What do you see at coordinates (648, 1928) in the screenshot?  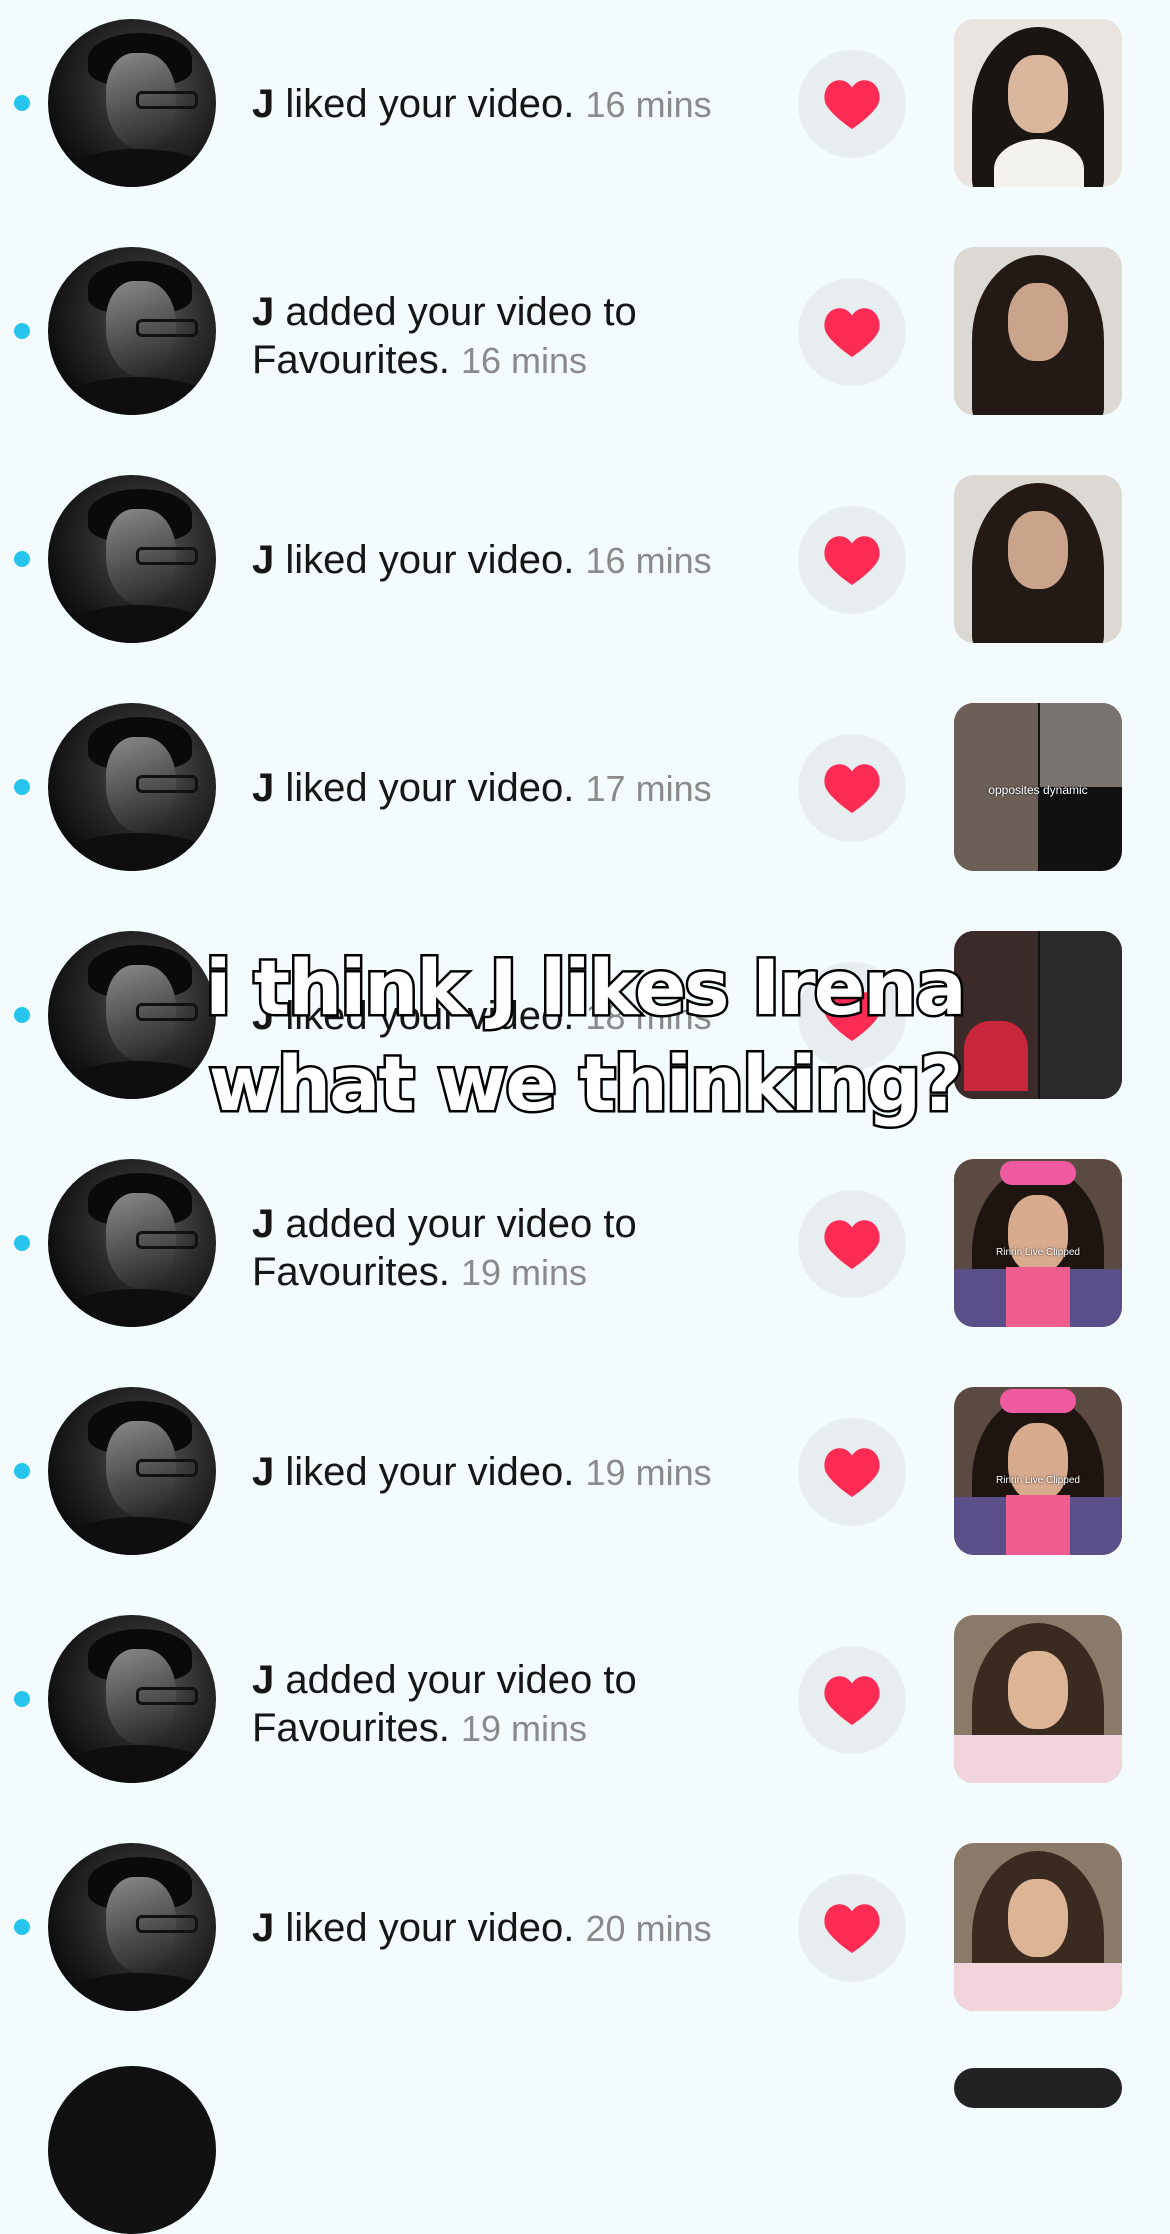 I see `timestamp: 20 mins` at bounding box center [648, 1928].